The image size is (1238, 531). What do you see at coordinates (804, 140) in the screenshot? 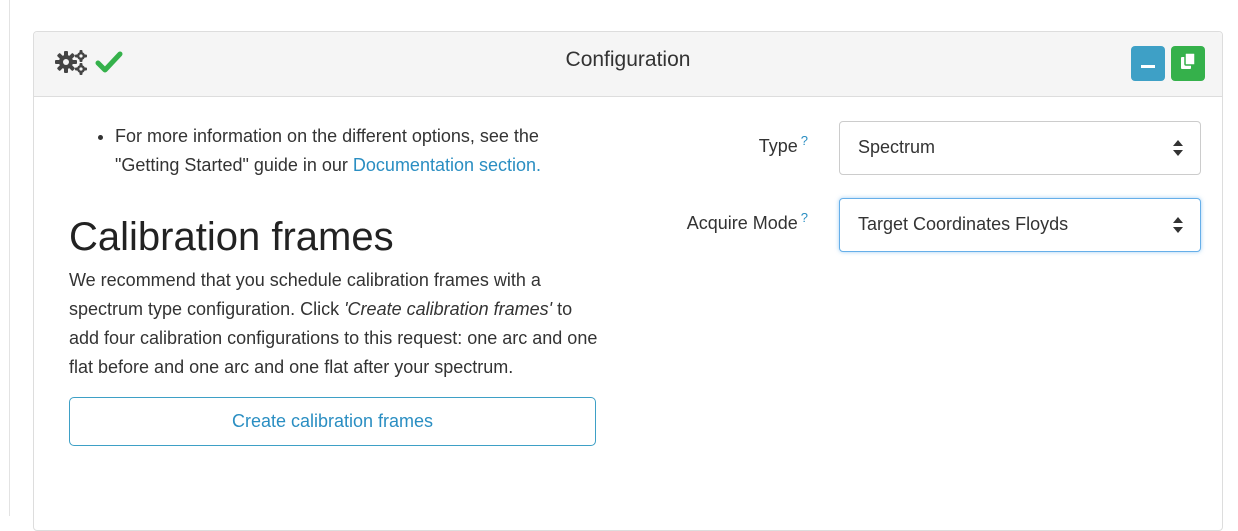
I see `type-help-icon: ?` at bounding box center [804, 140].